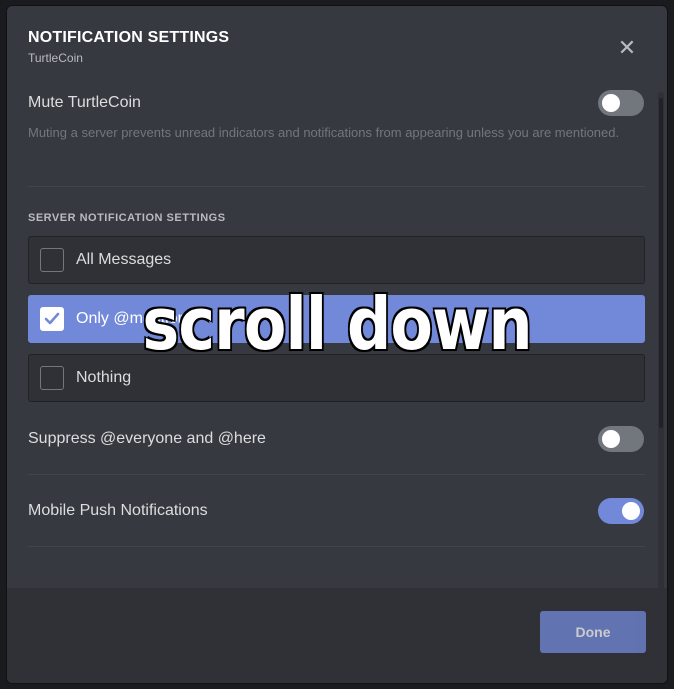  I want to click on mute-server-label: Mute TurtleCoin, so click(84, 102).